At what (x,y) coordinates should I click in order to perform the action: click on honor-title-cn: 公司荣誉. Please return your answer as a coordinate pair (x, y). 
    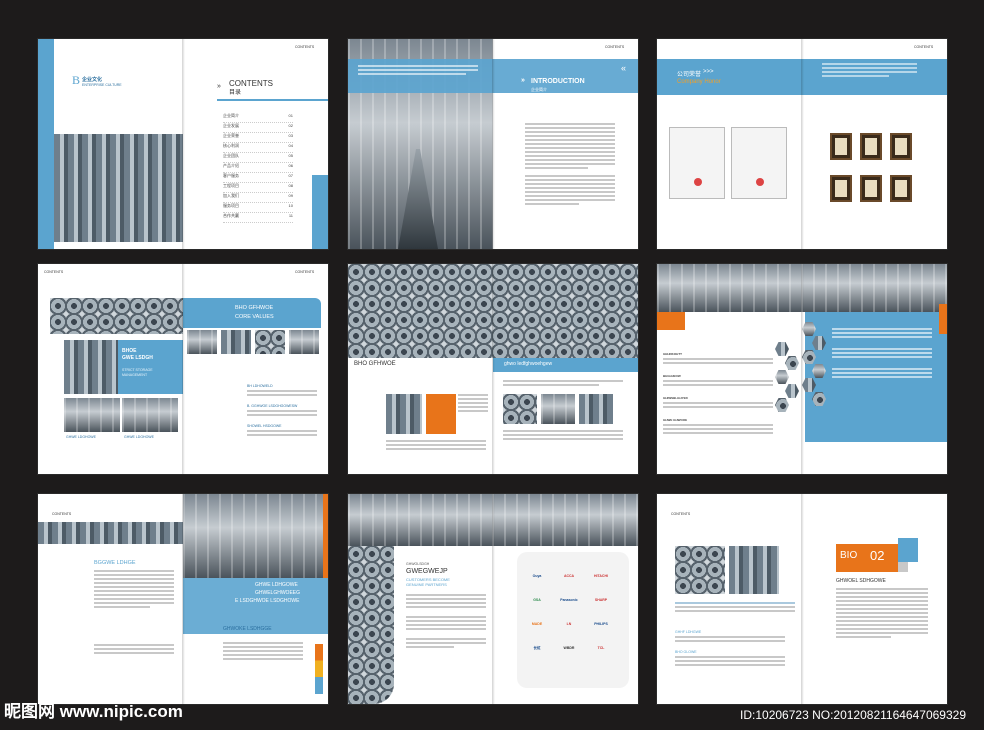
    Looking at the image, I should click on (689, 75).